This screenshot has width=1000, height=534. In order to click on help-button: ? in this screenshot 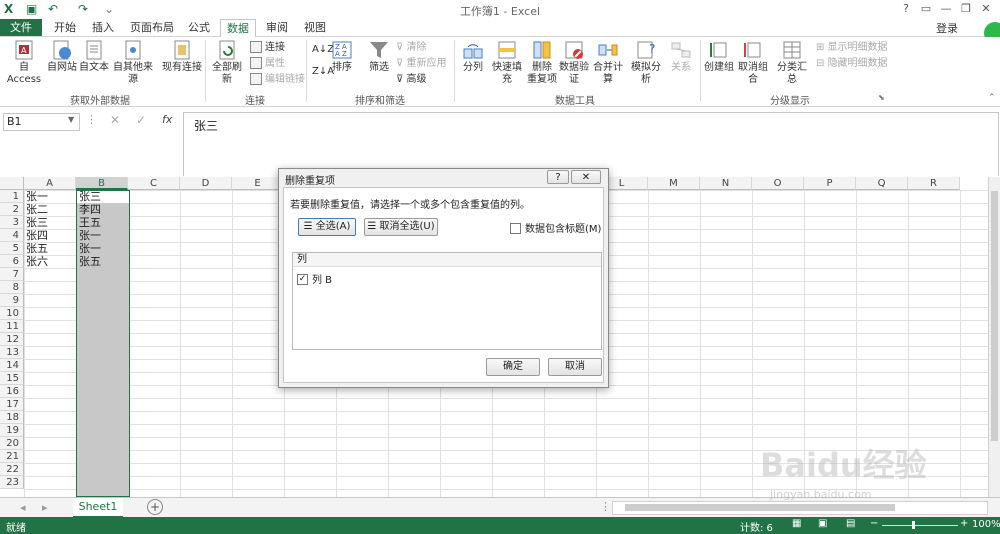, I will do `click(906, 8)`.